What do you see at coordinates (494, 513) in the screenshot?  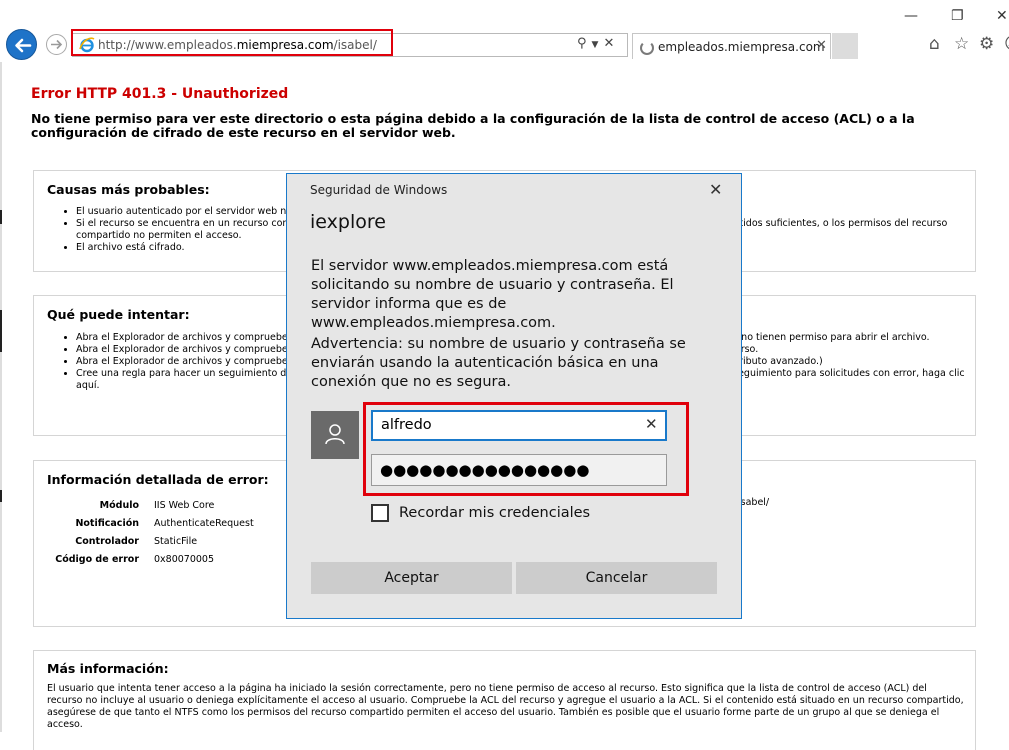 I see `remember-label: Recordar mis credenciales` at bounding box center [494, 513].